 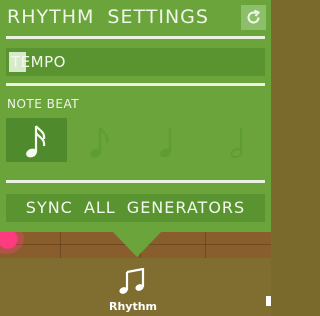 What do you see at coordinates (135, 208) in the screenshot?
I see `sync-all-generators-button: SYNC ALL GENERATORS` at bounding box center [135, 208].